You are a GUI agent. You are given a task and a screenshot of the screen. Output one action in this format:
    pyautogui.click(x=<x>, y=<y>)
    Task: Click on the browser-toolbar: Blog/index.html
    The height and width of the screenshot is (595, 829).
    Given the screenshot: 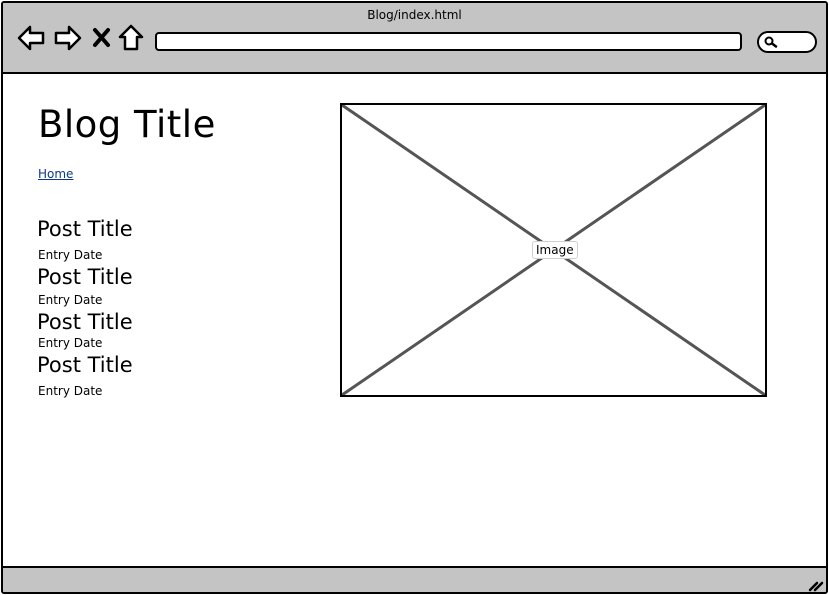 What is the action you would take?
    pyautogui.click(x=414, y=38)
    